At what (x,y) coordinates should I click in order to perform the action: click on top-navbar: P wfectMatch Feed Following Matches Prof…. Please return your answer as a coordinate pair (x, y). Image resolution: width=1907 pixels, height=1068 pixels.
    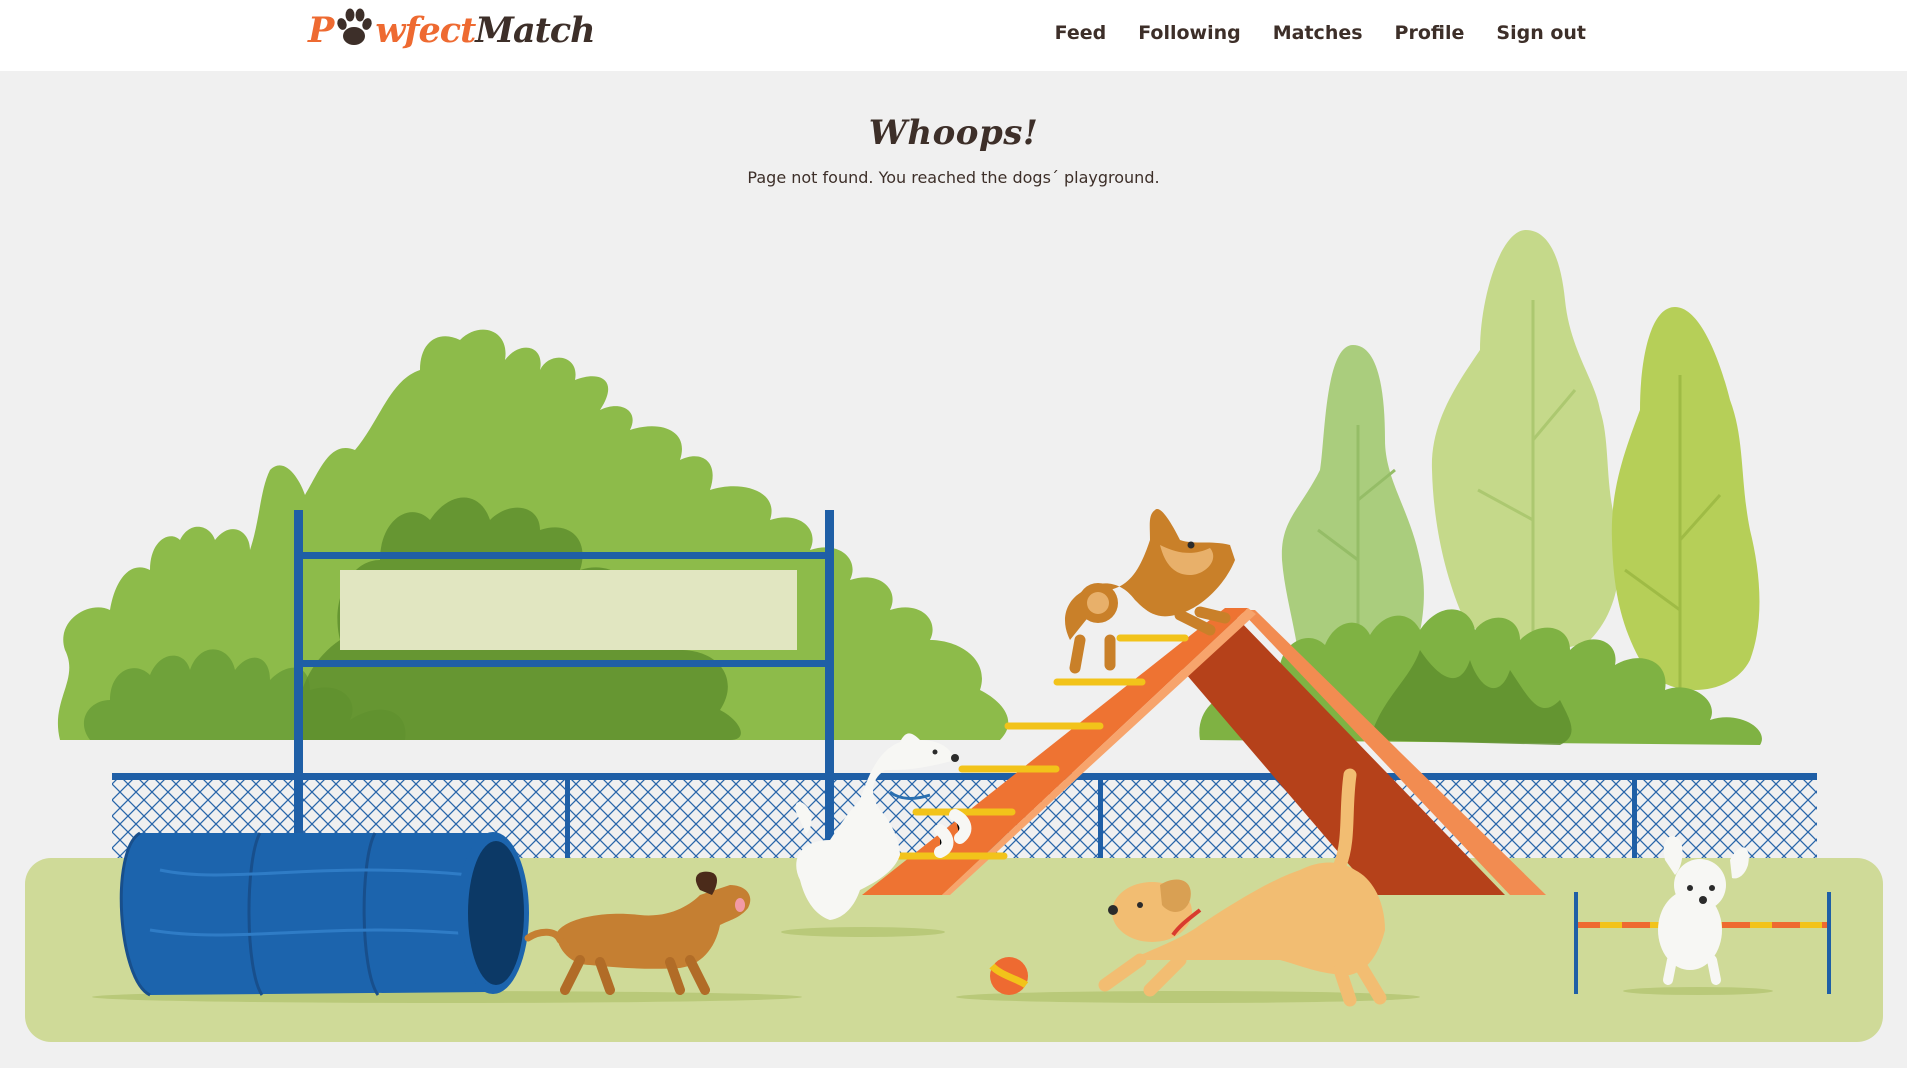
    Looking at the image, I should click on (953, 35).